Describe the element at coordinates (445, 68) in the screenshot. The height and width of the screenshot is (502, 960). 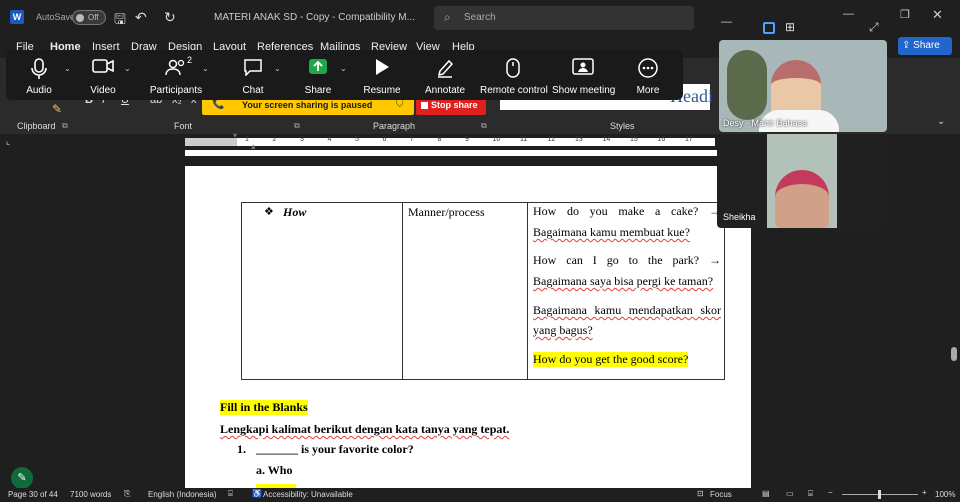
I see `pencil-icon` at that location.